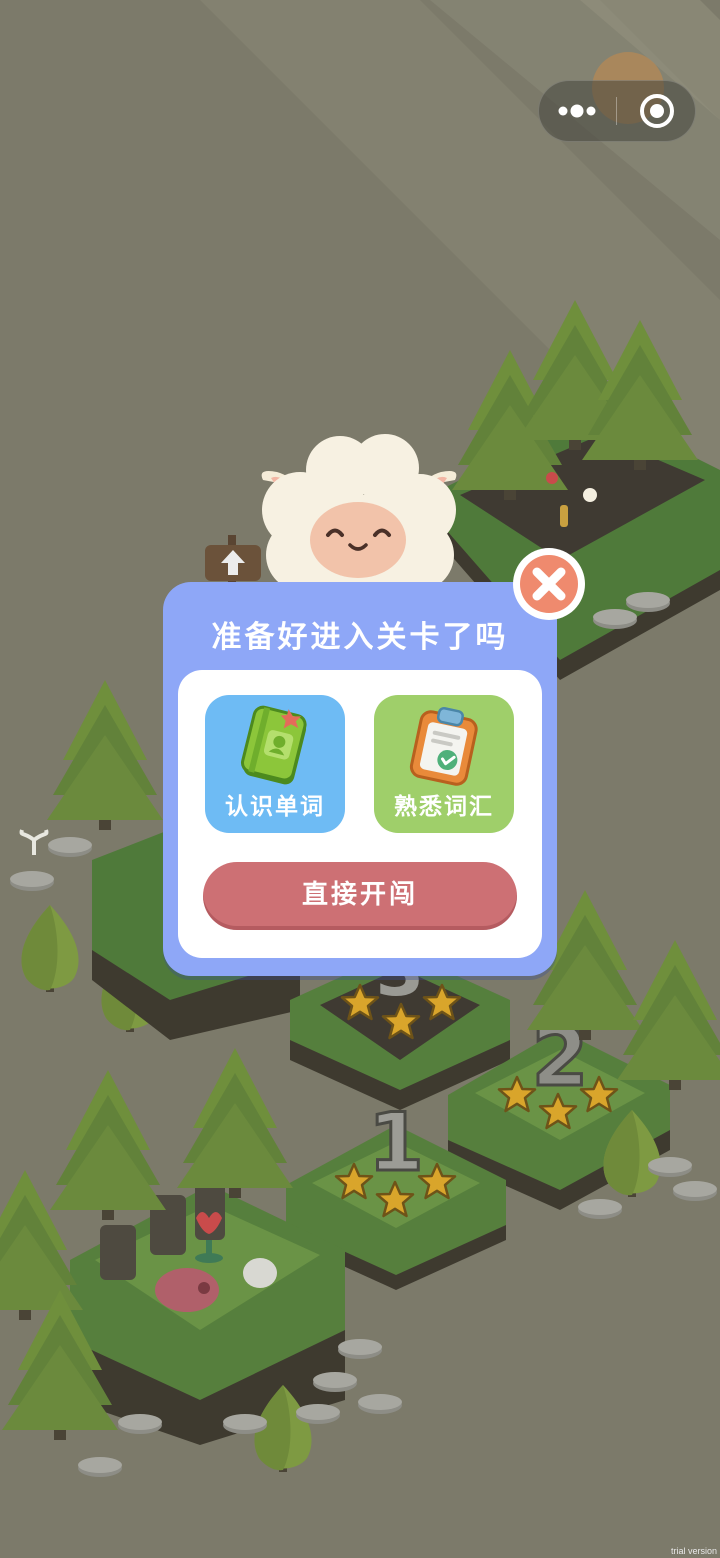  What do you see at coordinates (359, 512) in the screenshot?
I see `sheep-mascot` at bounding box center [359, 512].